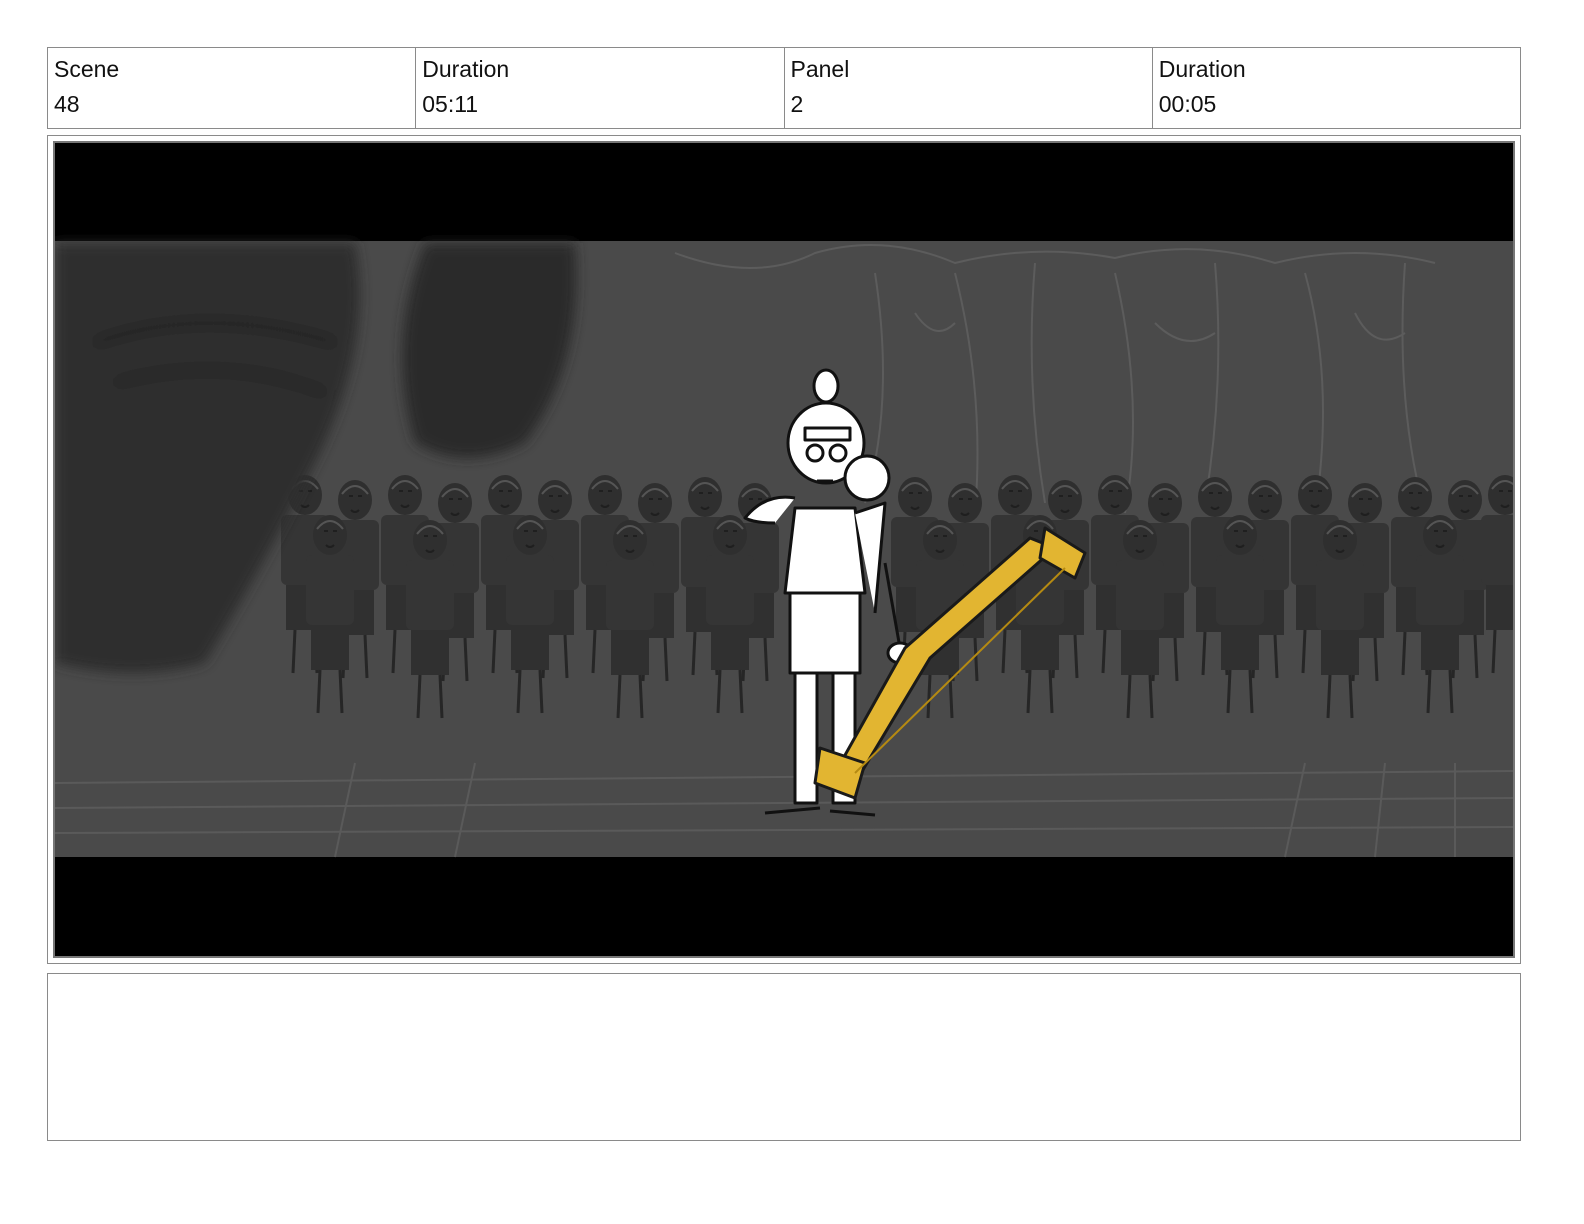 The width and height of the screenshot is (1584, 1224). What do you see at coordinates (969, 88) in the screenshot?
I see `panel-cell: Panel 2` at bounding box center [969, 88].